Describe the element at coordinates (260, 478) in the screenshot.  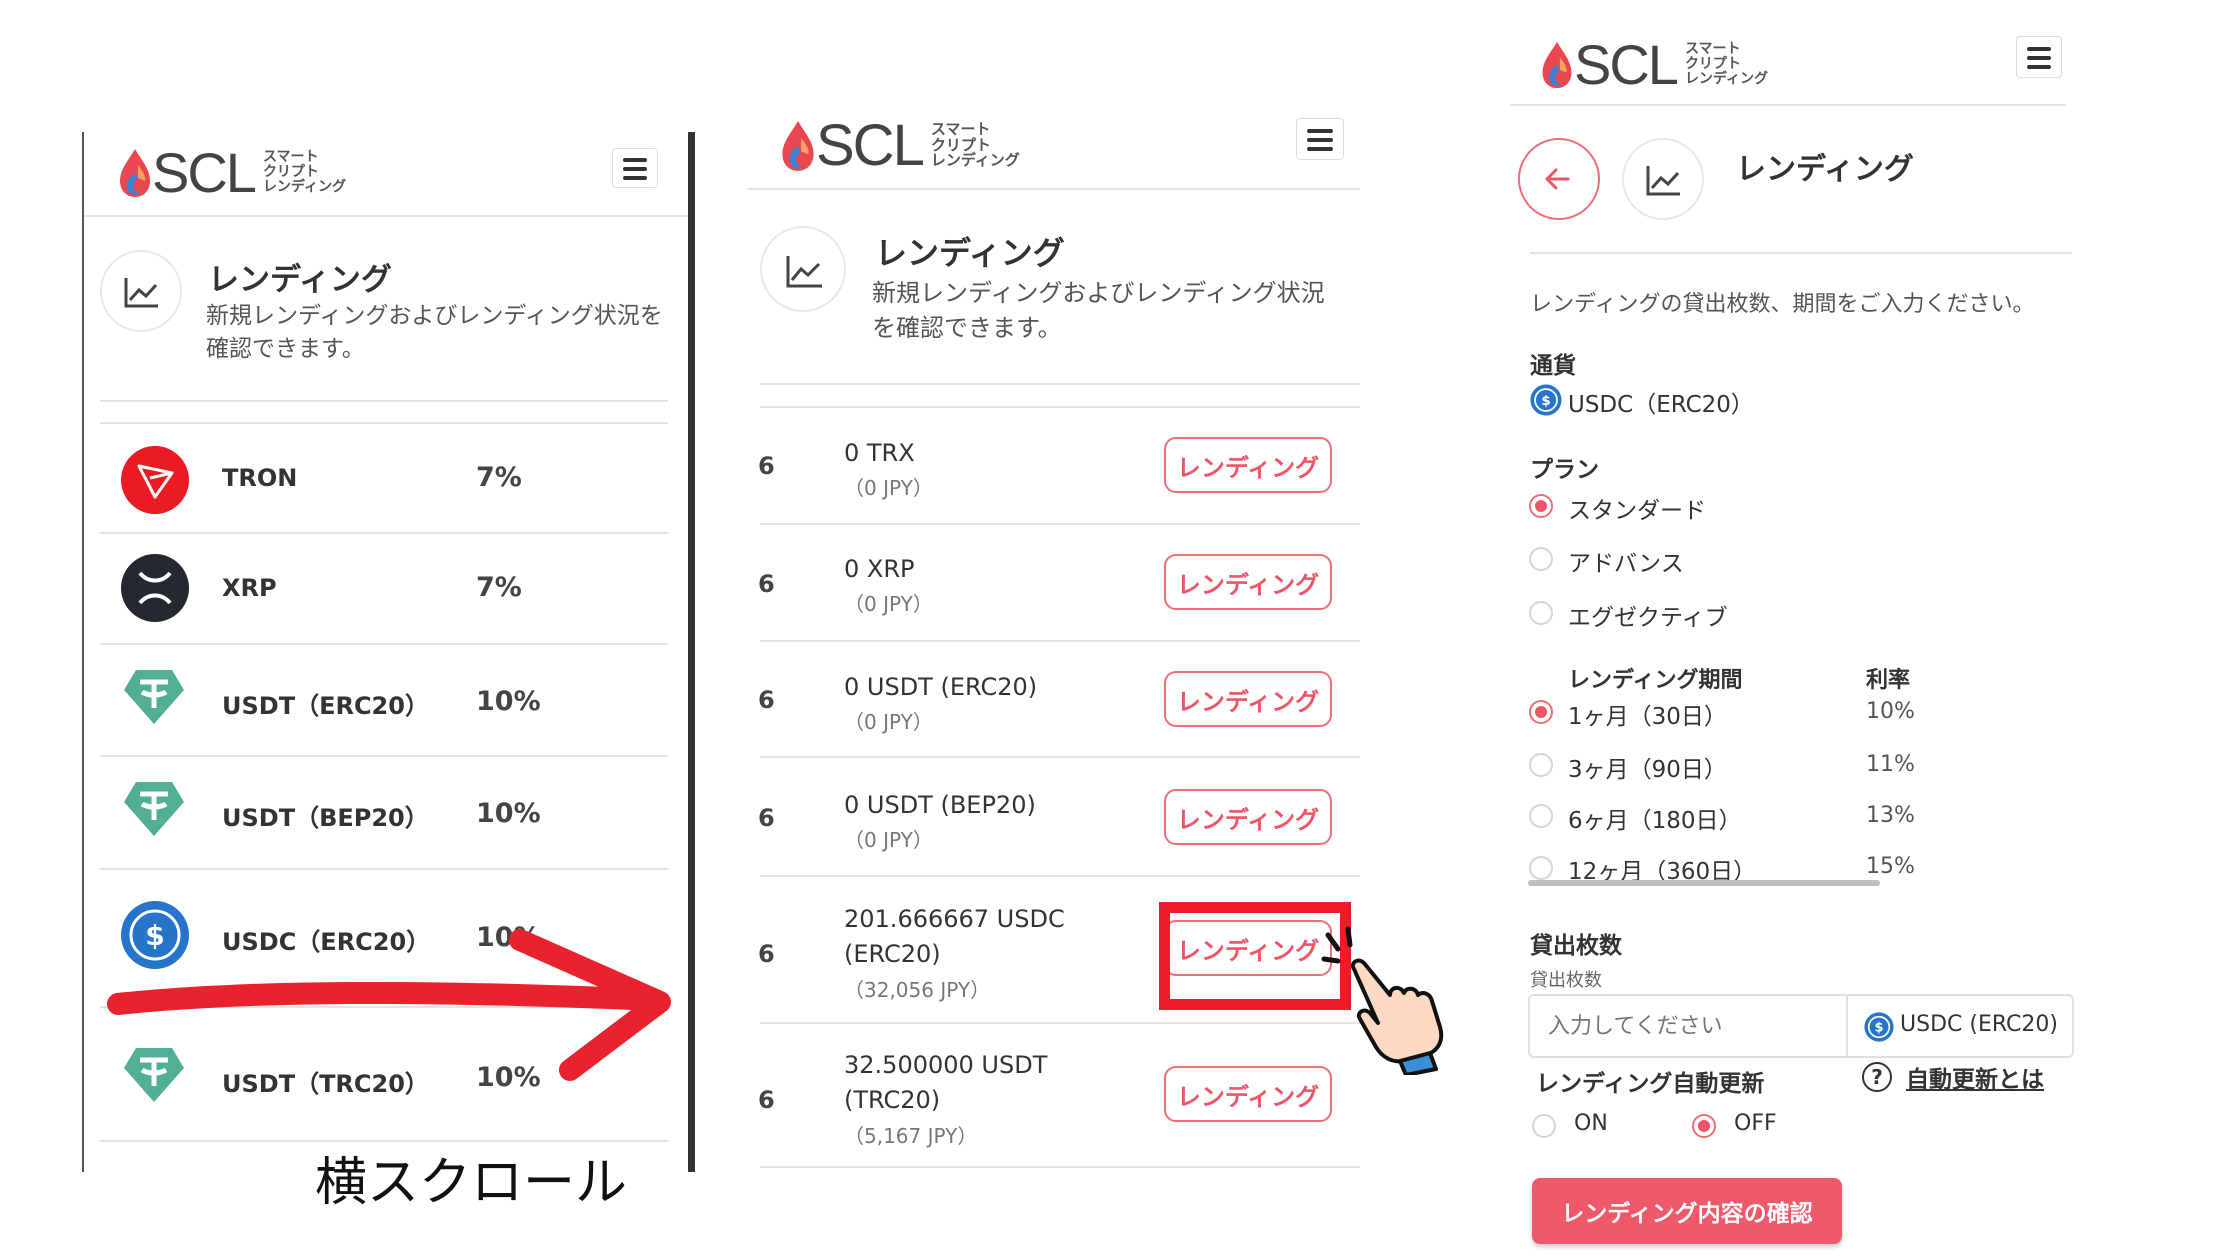
I see `coin-name: TRON` at that location.